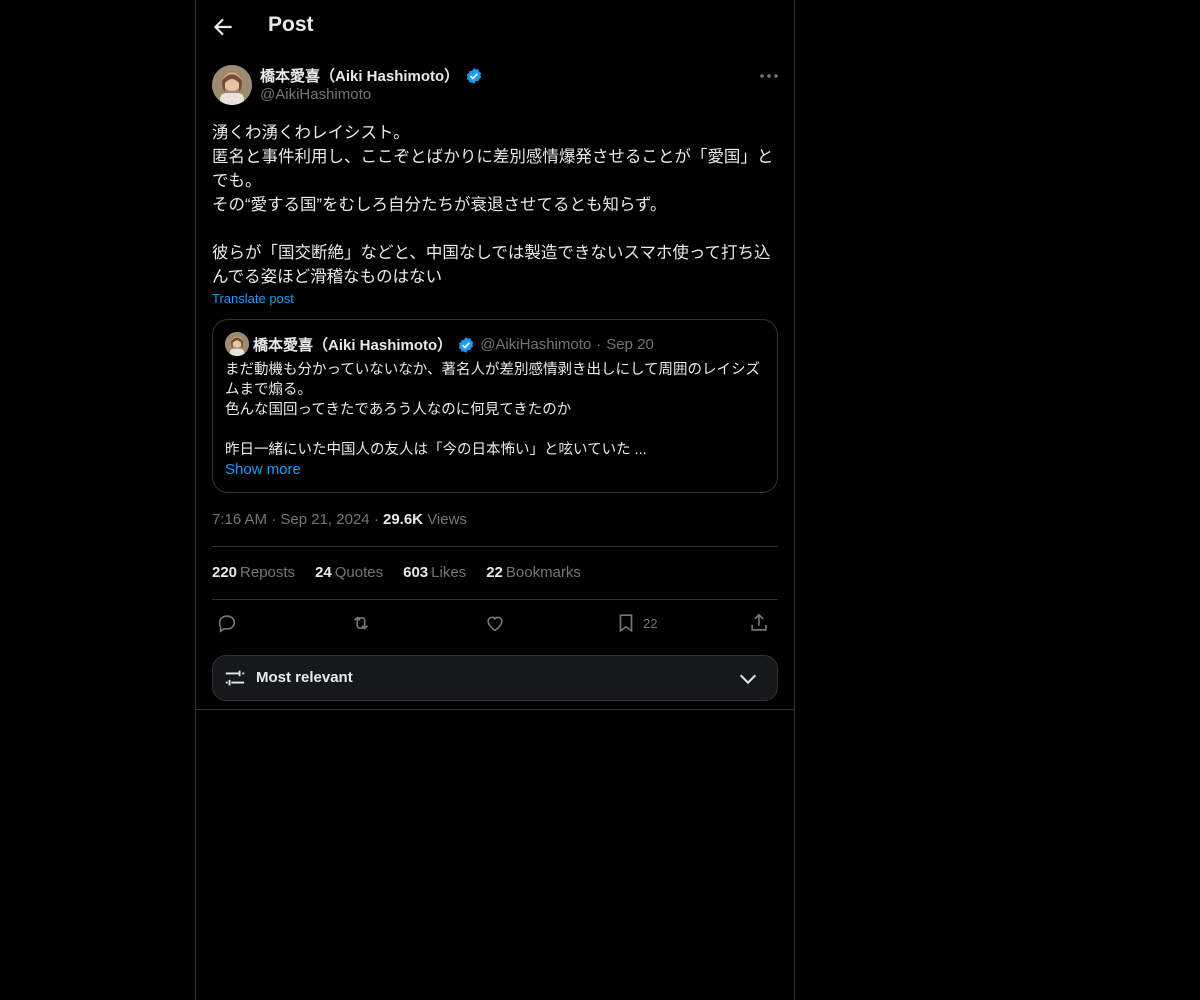 This screenshot has height=1000, width=1200. I want to click on reply-icon, so click(227, 624).